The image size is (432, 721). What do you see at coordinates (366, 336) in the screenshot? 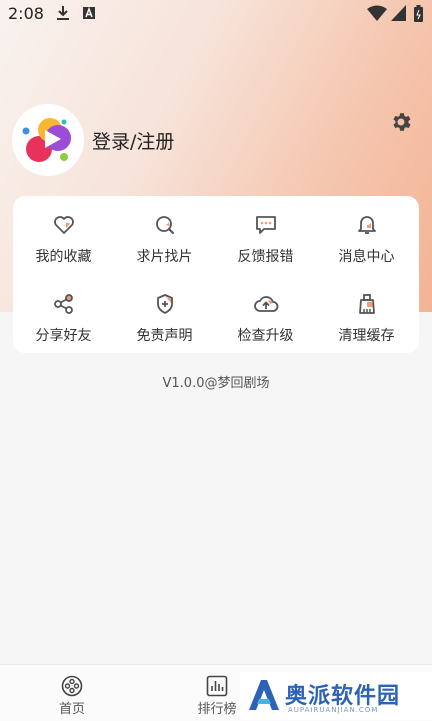
I see `menu-item-label: 清理缓存` at bounding box center [366, 336].